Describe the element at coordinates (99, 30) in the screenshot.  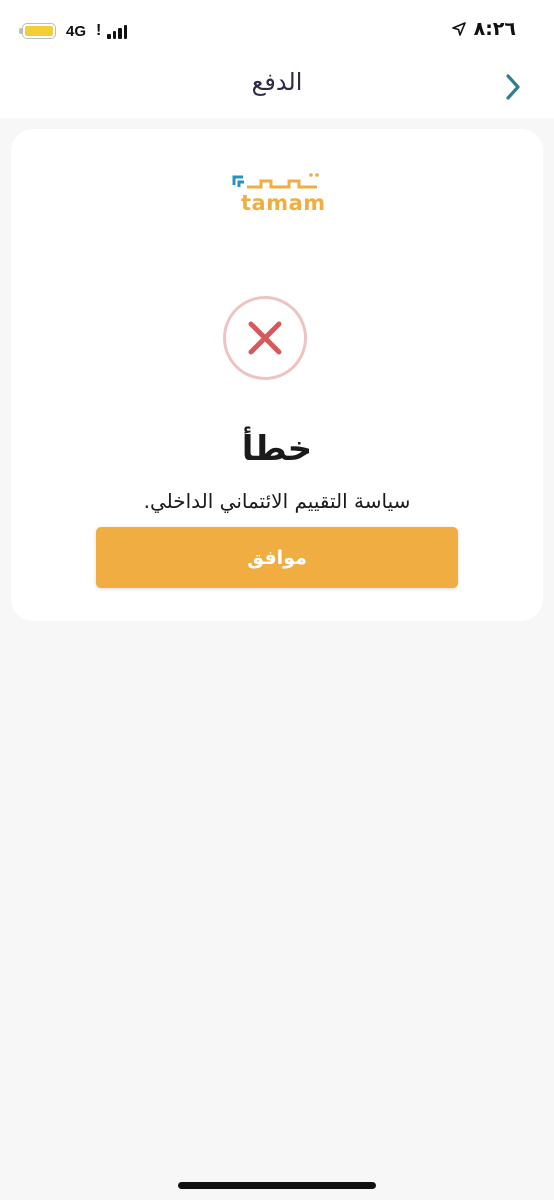
I see `signal-alert-icon: !` at that location.